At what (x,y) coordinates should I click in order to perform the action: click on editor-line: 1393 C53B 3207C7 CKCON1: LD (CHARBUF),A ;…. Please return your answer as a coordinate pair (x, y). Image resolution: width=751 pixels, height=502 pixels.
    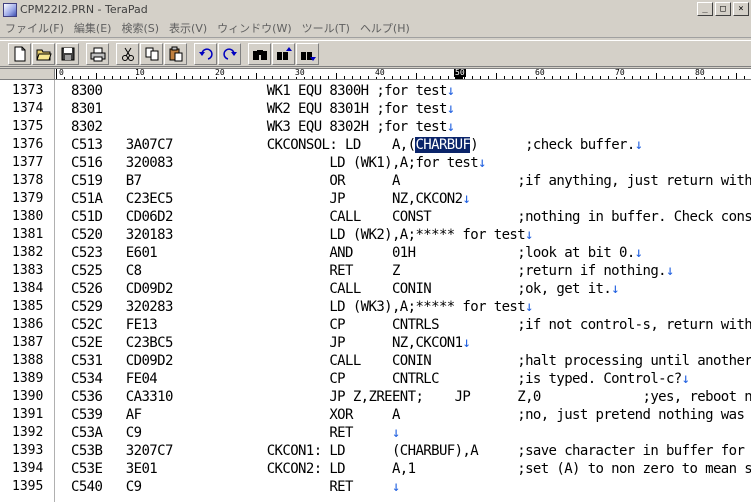
    Looking at the image, I should click on (375, 451).